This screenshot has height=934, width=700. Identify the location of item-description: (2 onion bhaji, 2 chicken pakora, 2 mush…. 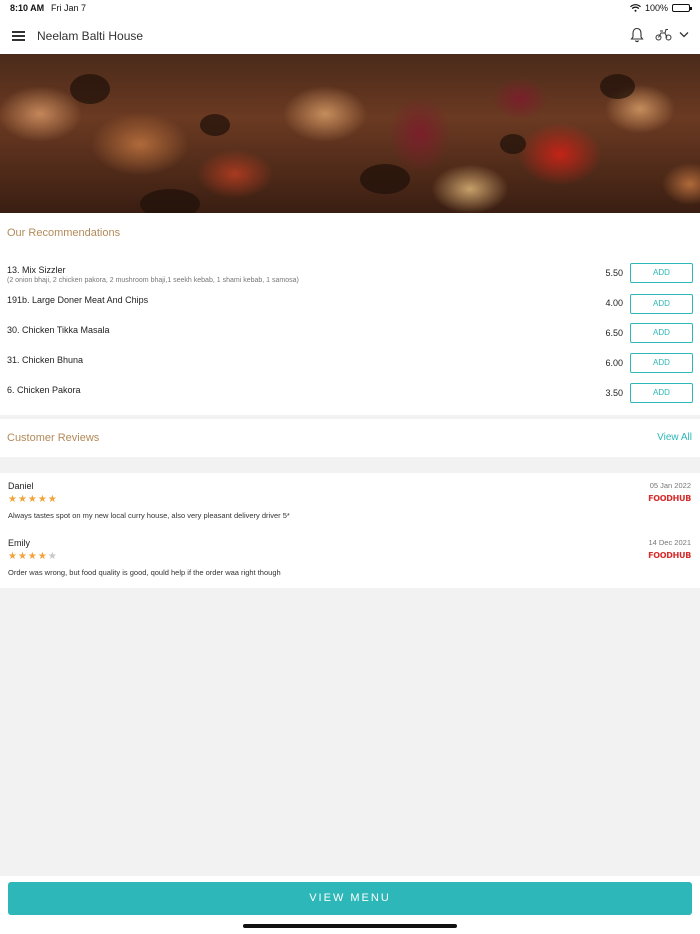
(153, 280).